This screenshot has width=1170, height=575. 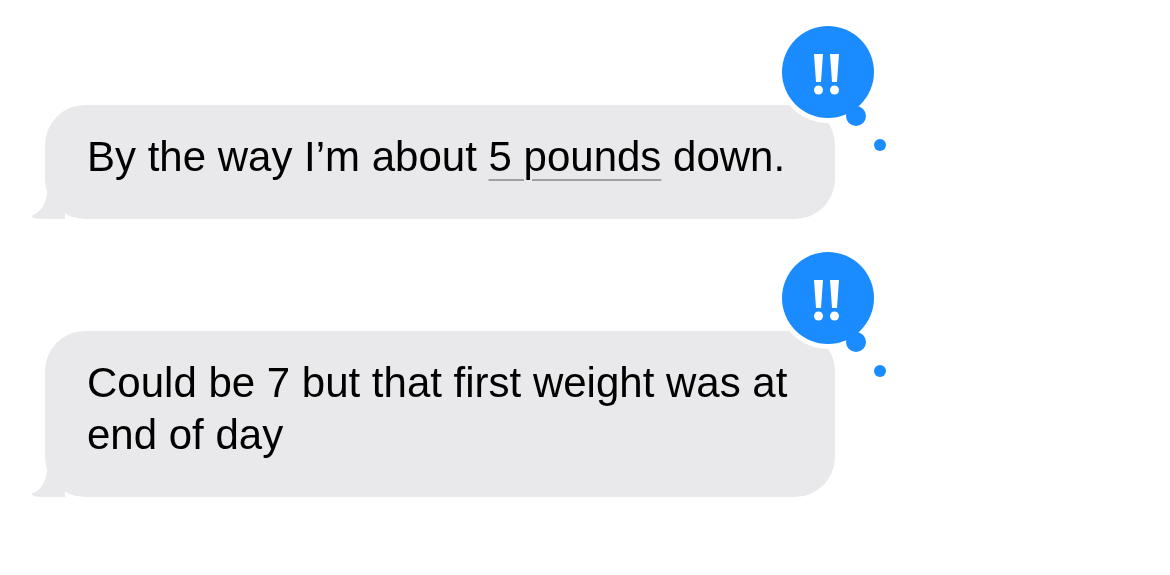 I want to click on data-link: 5 pounds, so click(x=575, y=156).